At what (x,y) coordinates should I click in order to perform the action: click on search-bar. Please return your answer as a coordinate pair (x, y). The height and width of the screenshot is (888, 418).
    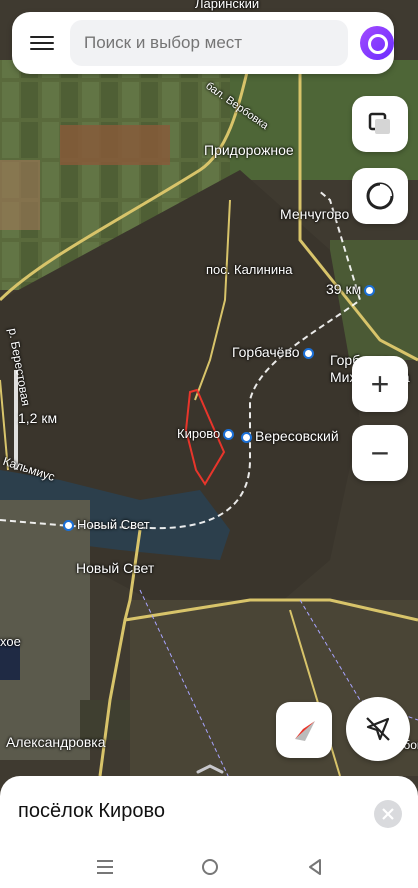
    Looking at the image, I should click on (203, 43).